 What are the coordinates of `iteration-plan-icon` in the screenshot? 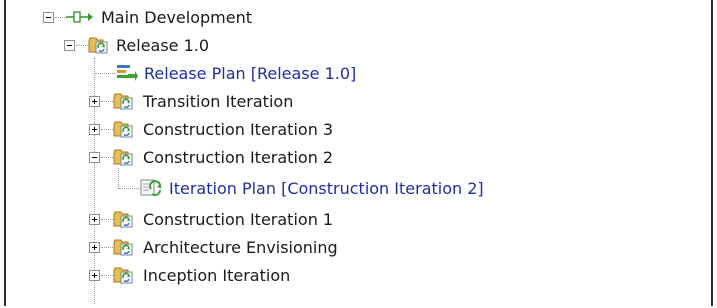 It's located at (151, 187).